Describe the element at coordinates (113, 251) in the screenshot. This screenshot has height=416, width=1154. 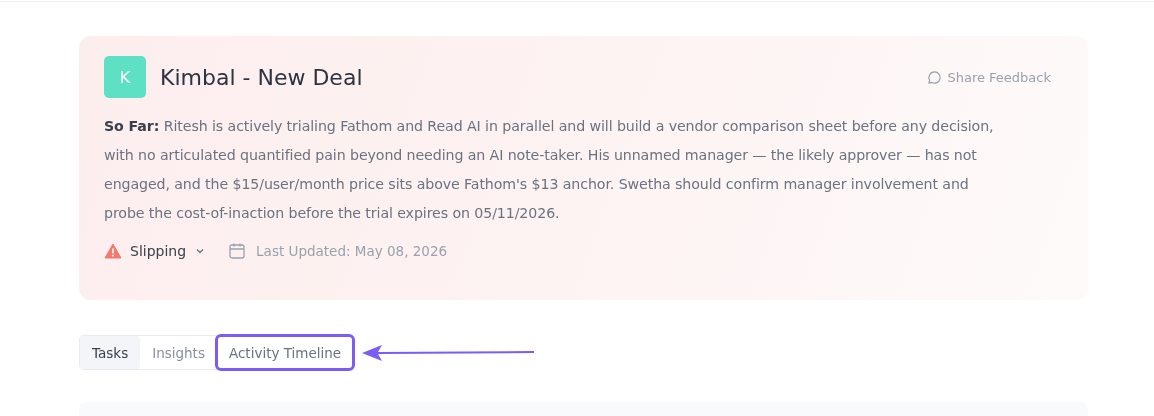
I see `warning-icon` at that location.